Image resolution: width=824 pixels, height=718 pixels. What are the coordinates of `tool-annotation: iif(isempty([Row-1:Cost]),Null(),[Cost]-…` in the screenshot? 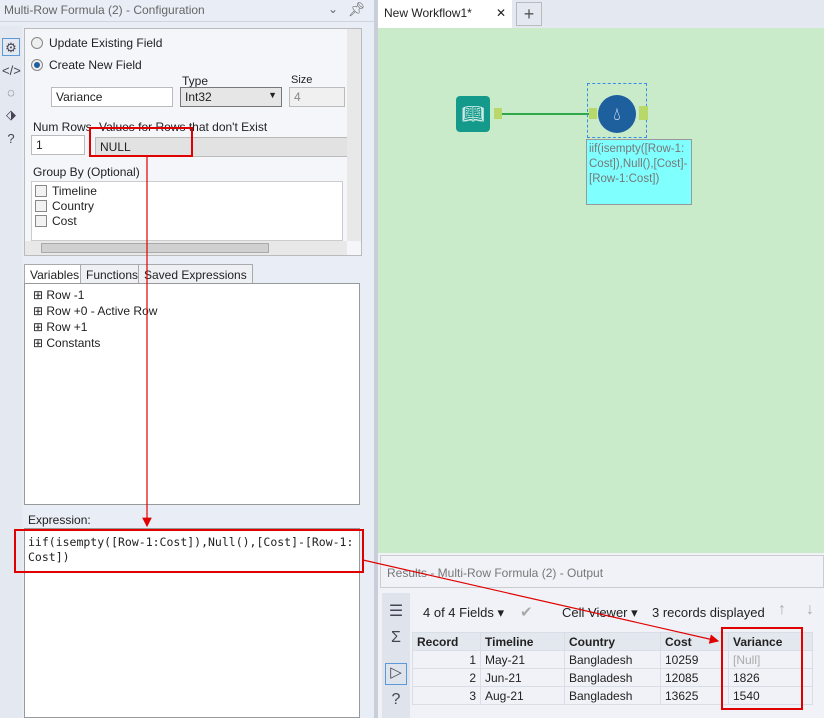 It's located at (639, 172).